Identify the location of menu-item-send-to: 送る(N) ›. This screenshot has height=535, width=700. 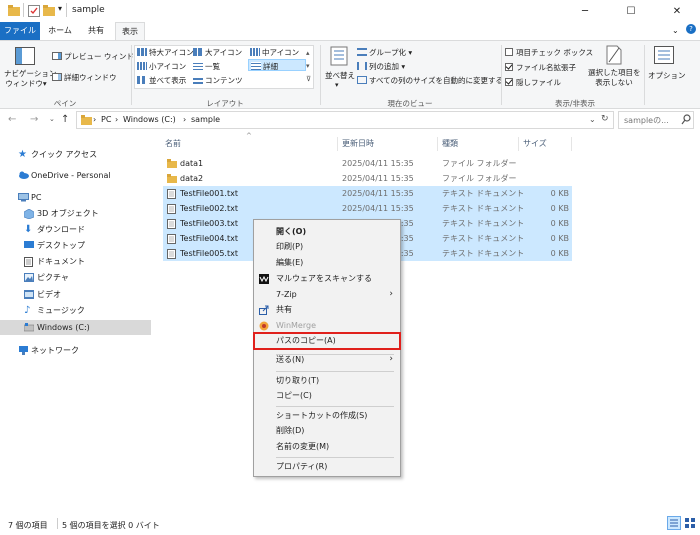
(327, 359).